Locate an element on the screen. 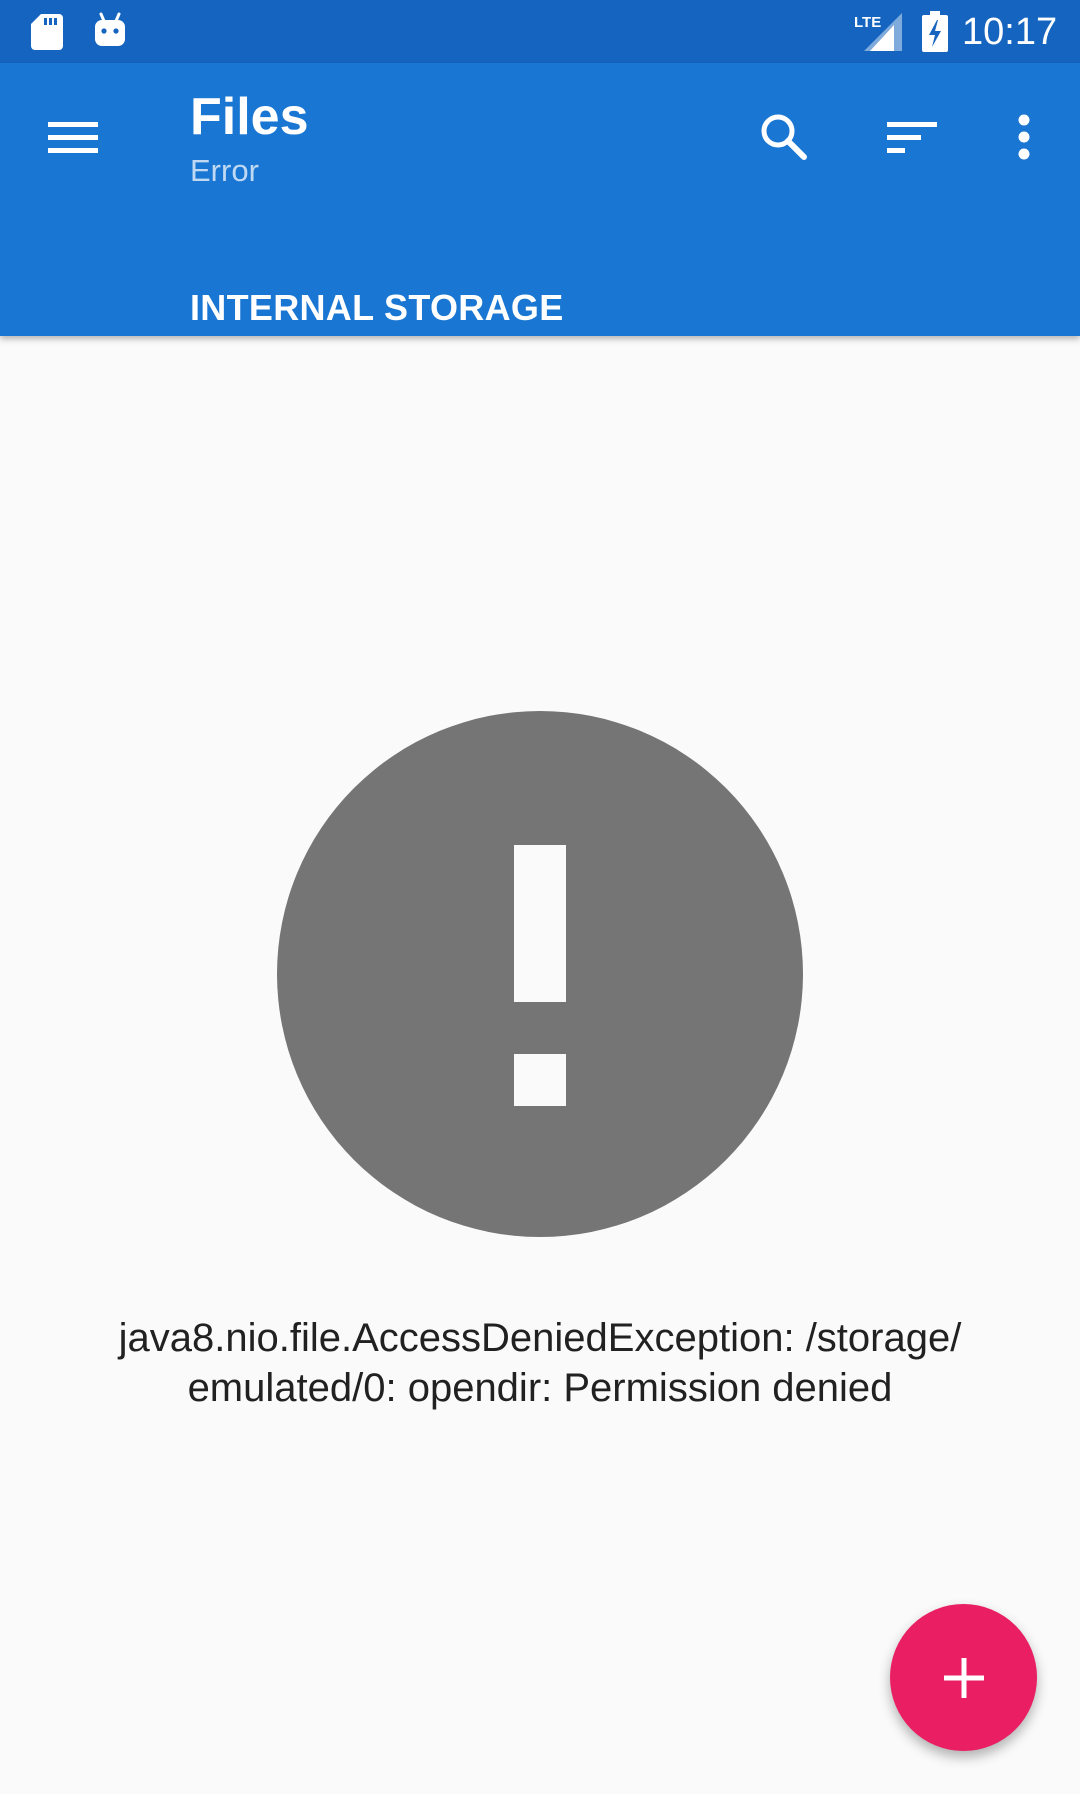  lte-signal-icon: LTE is located at coordinates (878, 32).